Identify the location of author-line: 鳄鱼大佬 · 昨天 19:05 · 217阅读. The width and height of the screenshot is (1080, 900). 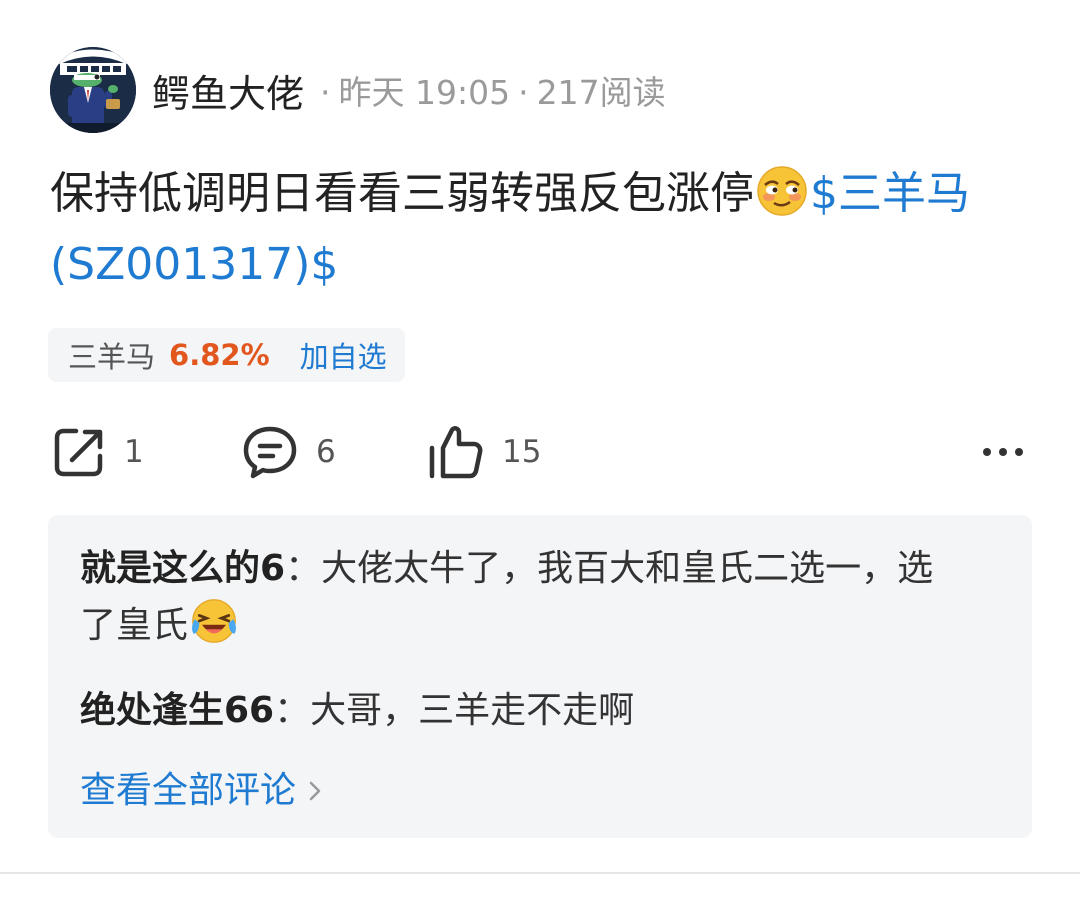
(409, 90).